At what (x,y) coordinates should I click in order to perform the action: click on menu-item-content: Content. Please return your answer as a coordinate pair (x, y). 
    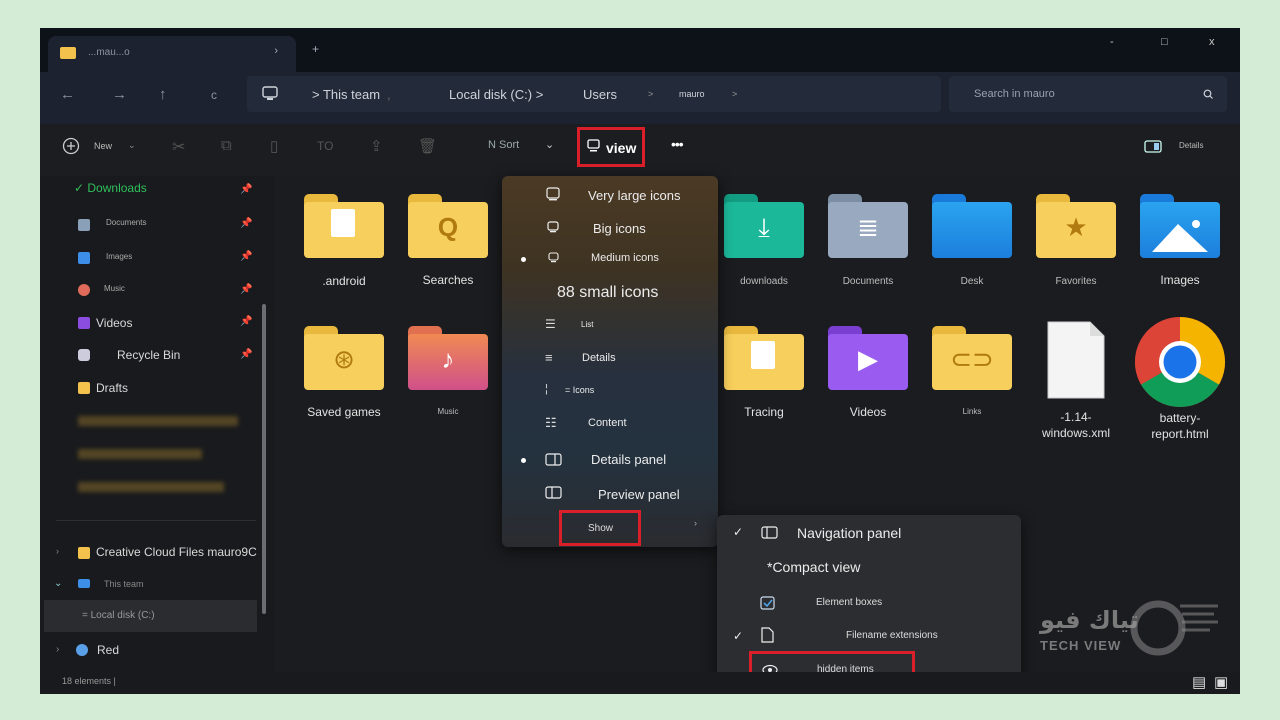
    Looking at the image, I should click on (607, 423).